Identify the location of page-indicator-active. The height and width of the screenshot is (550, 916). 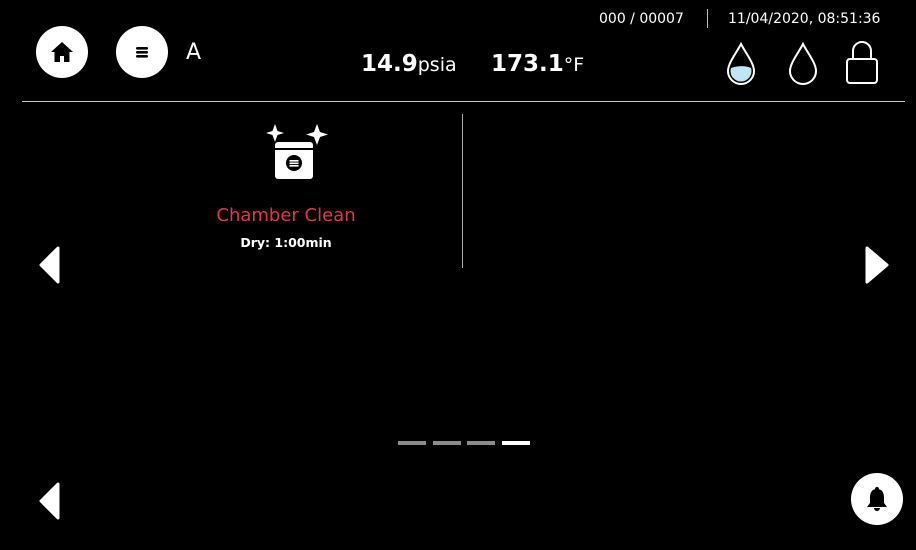
(516, 443).